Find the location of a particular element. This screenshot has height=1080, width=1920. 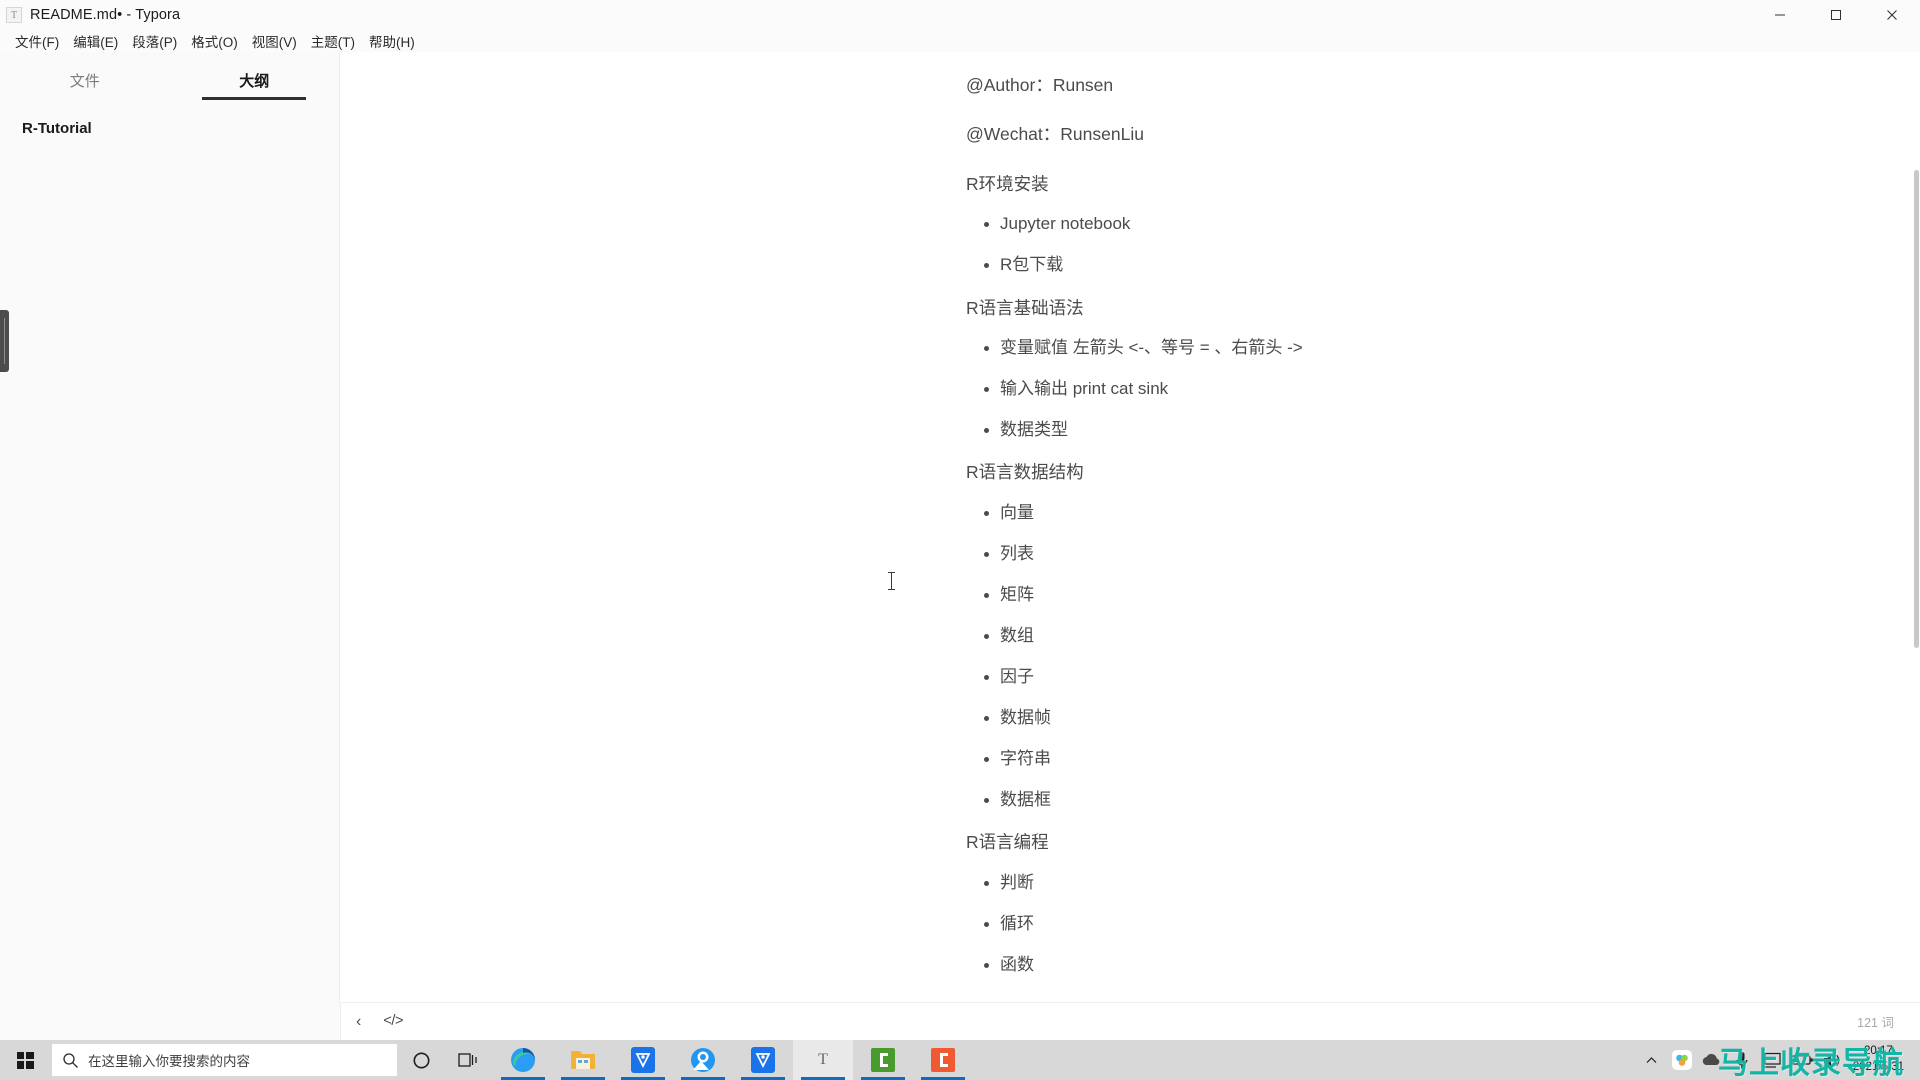

paragraph-wechat: @Wechat：RunsenLiu is located at coordinates (1055, 134).